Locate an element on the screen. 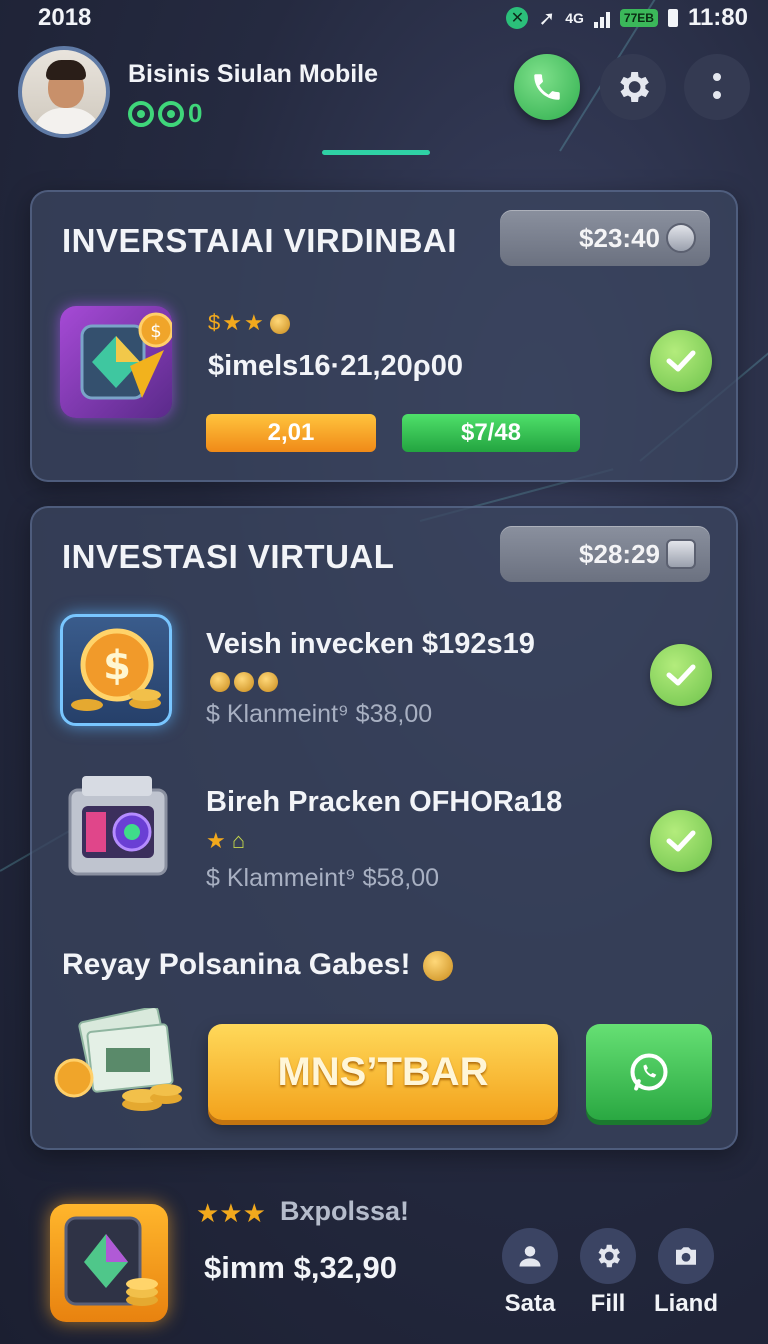 This screenshot has height=1344, width=768. list-item-subtitle: $ Klammeint⁹ $58,00 is located at coordinates (323, 878).